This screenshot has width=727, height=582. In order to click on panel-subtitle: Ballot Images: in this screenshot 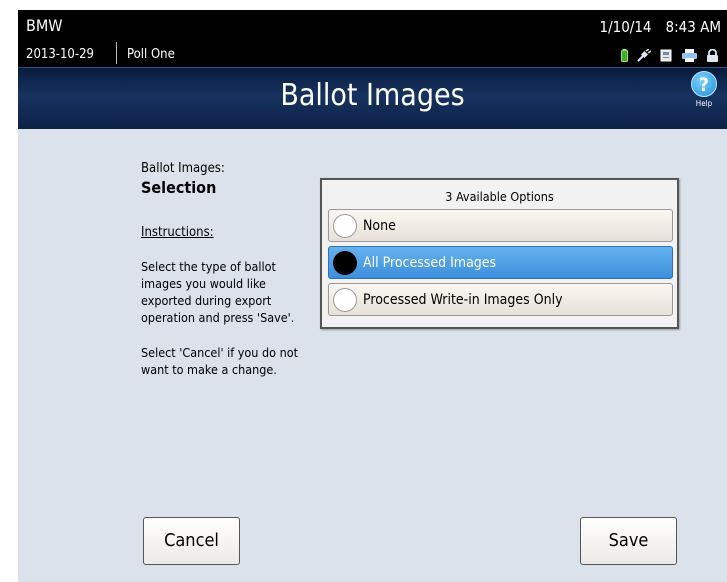, I will do `click(183, 168)`.